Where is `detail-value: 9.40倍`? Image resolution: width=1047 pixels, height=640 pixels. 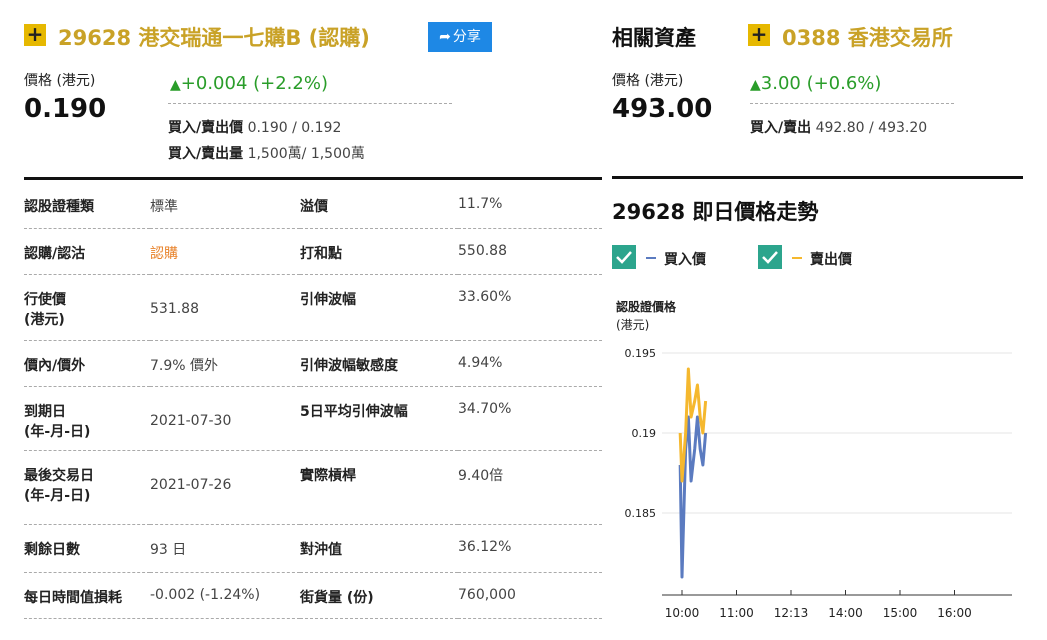
detail-value: 9.40倍 is located at coordinates (530, 487).